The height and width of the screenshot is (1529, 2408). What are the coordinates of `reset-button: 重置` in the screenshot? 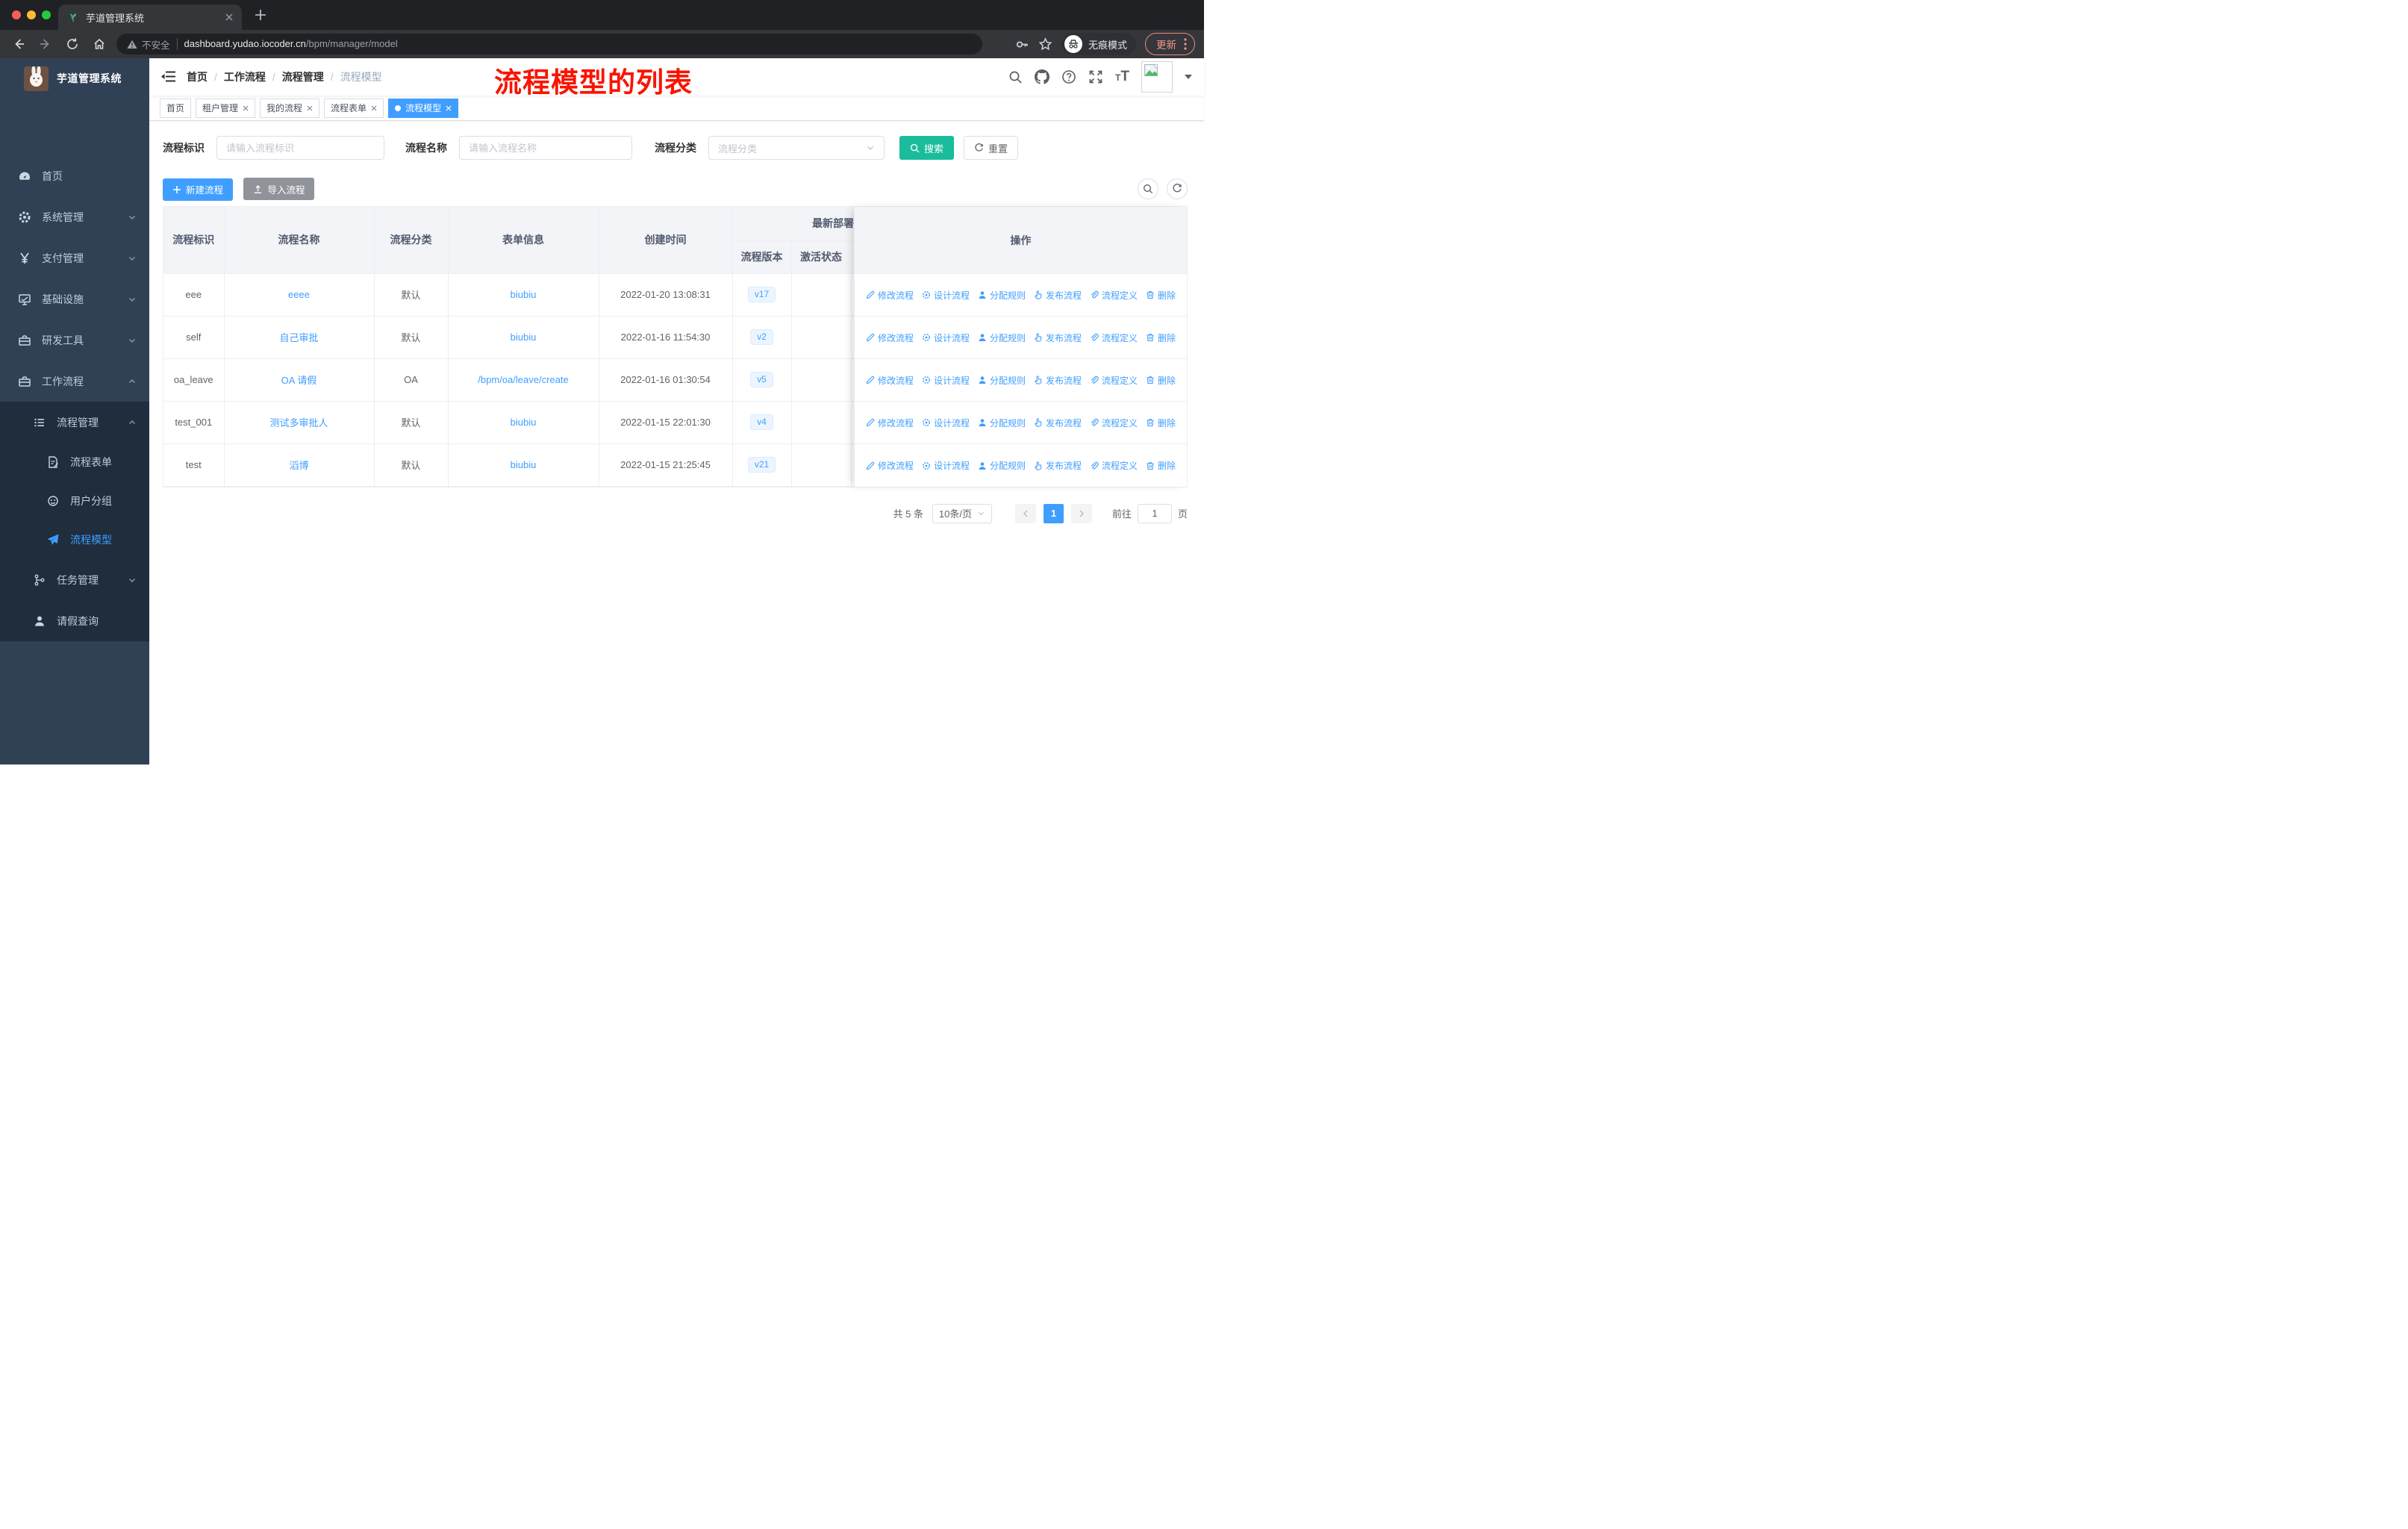 It's located at (991, 148).